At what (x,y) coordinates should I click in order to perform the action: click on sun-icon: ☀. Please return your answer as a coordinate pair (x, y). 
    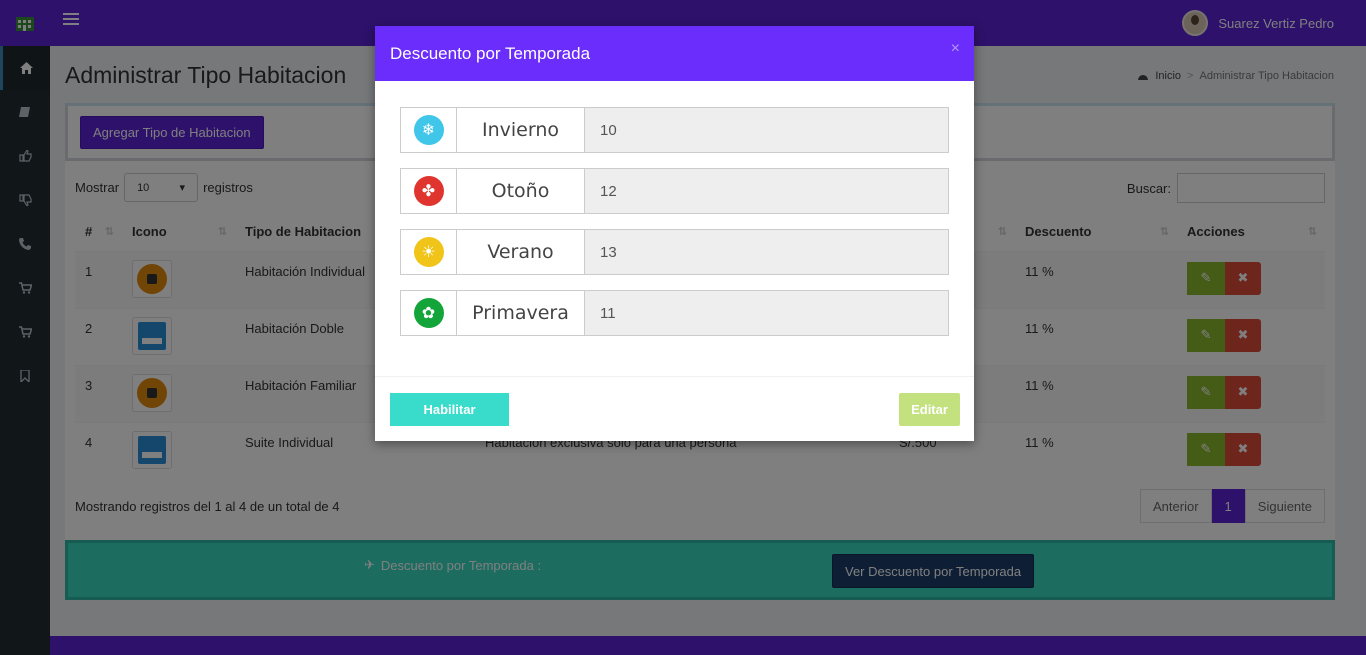
    Looking at the image, I should click on (428, 252).